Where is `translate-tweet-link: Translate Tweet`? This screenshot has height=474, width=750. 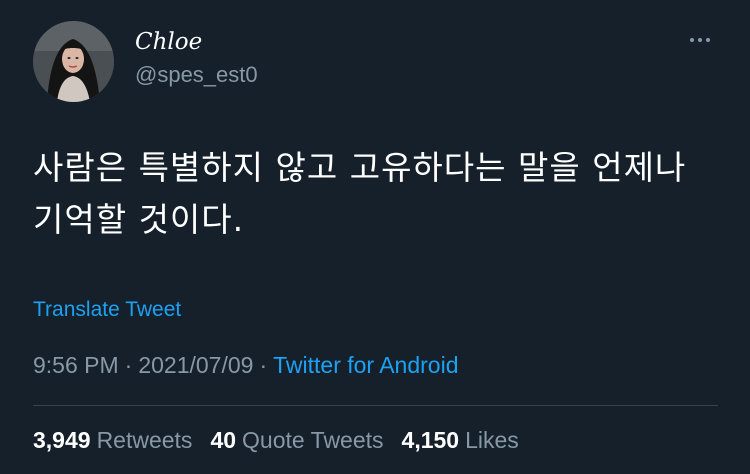 translate-tweet-link: Translate Tweet is located at coordinates (107, 310).